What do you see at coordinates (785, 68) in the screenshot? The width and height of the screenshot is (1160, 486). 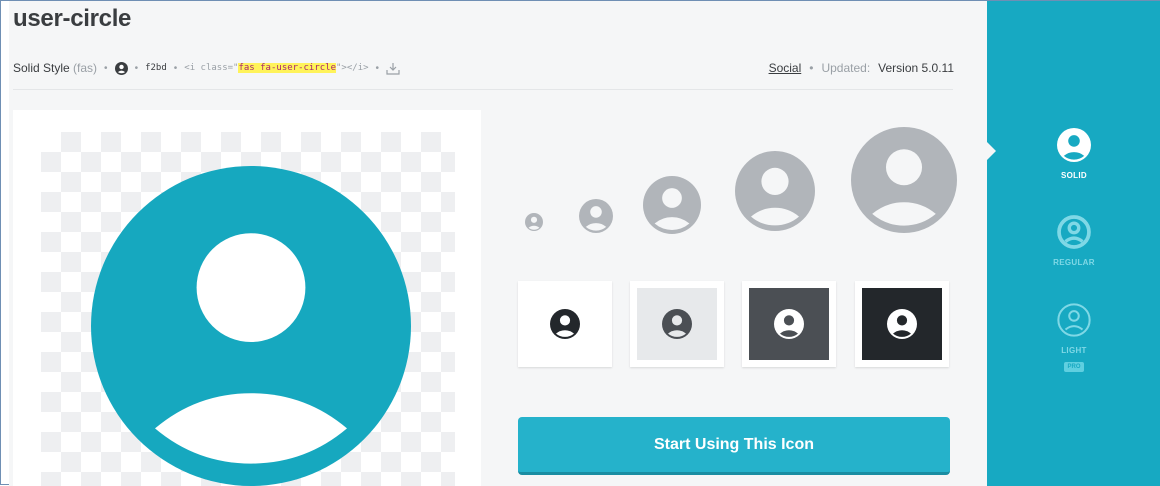 I see `category-link: Social` at bounding box center [785, 68].